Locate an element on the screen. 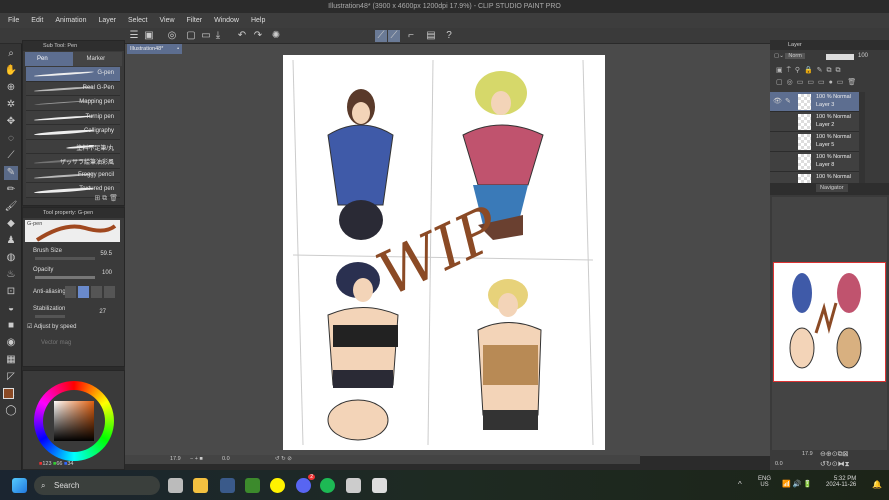 The image size is (889, 500). tab-layer: Layer is located at coordinates (829, 45).